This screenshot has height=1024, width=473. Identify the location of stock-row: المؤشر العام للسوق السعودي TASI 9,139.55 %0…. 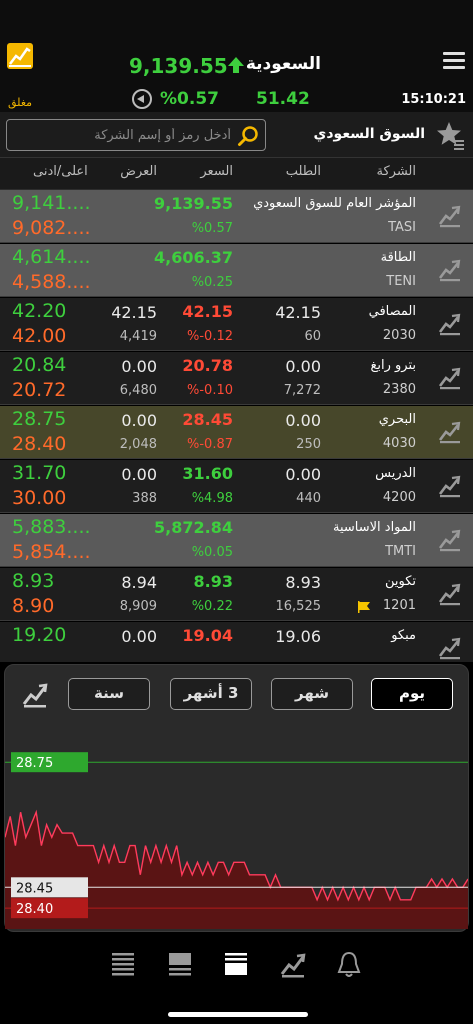
(236, 216).